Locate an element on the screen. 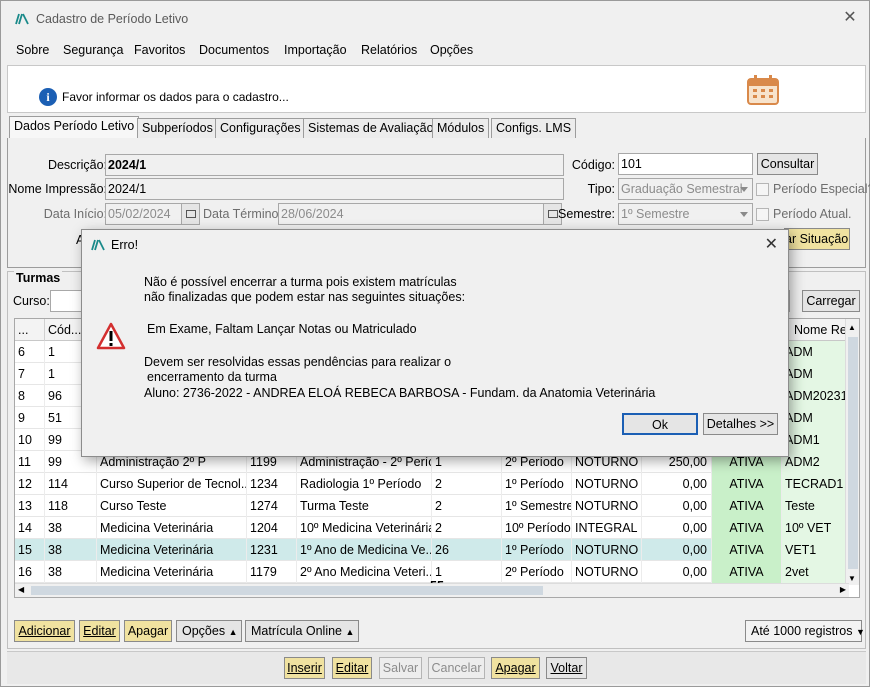 This screenshot has height=687, width=870. table-cell: ADM1 is located at coordinates (815, 440).